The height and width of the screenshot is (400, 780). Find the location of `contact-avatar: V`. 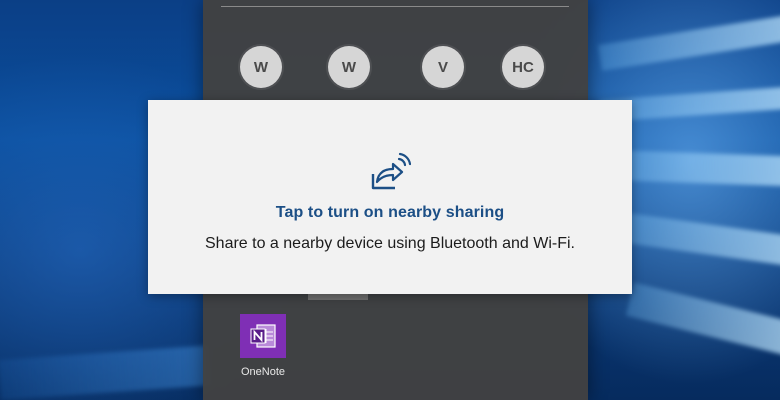

contact-avatar: V is located at coordinates (443, 67).